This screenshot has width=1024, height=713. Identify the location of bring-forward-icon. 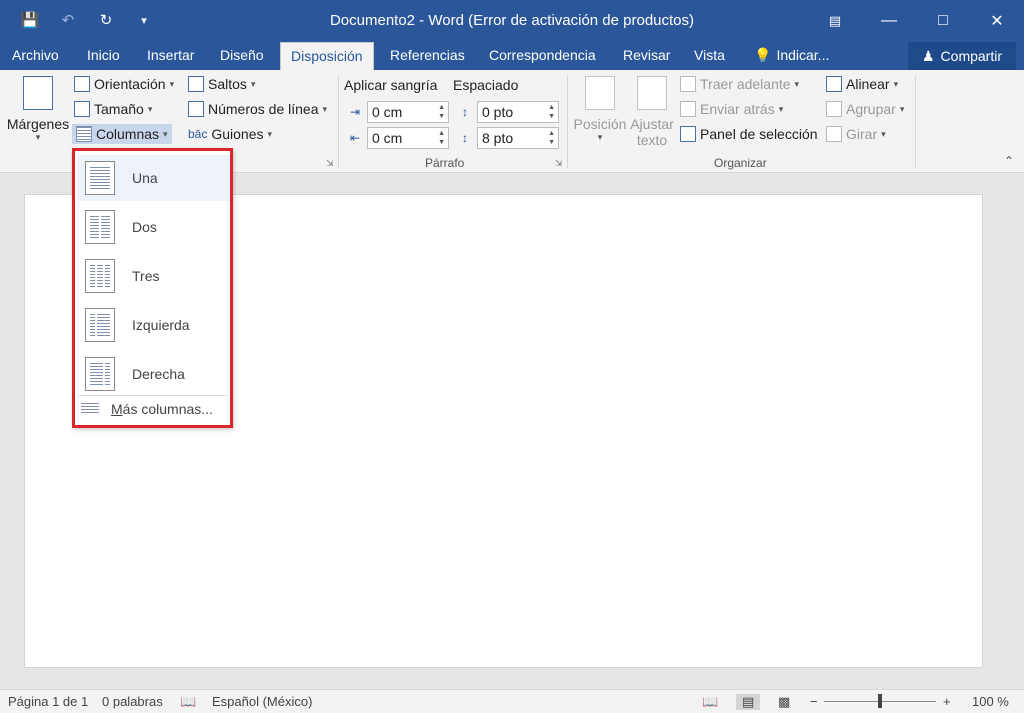
(688, 84).